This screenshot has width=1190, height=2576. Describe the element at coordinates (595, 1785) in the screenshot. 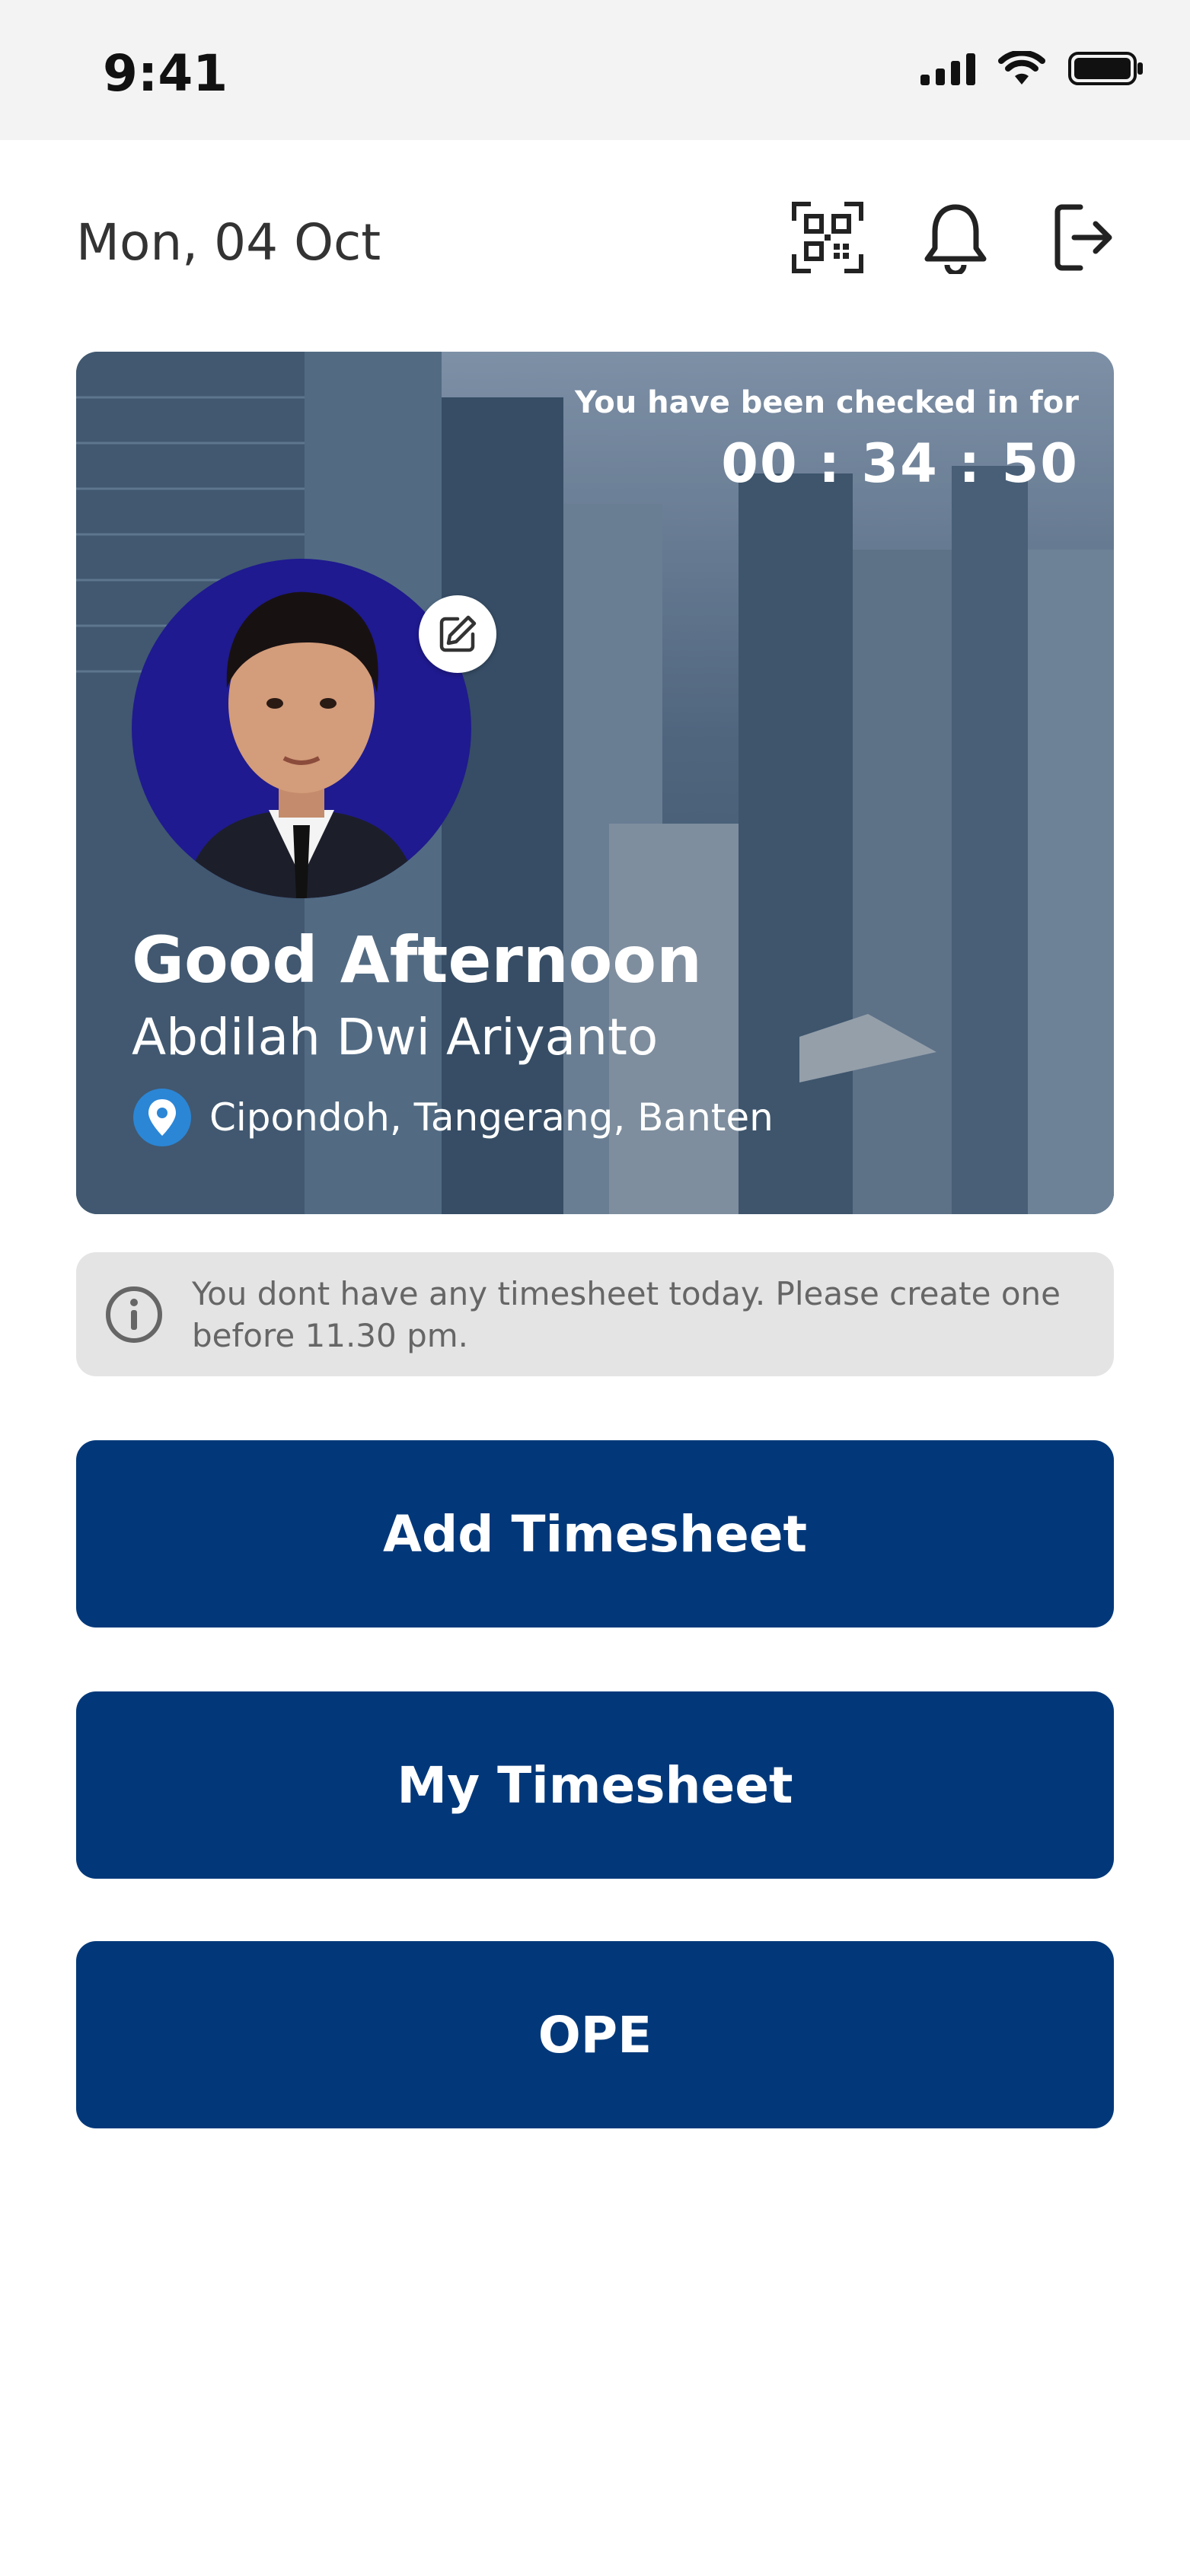

I see `my-timesheet-button: My Timesheet` at that location.